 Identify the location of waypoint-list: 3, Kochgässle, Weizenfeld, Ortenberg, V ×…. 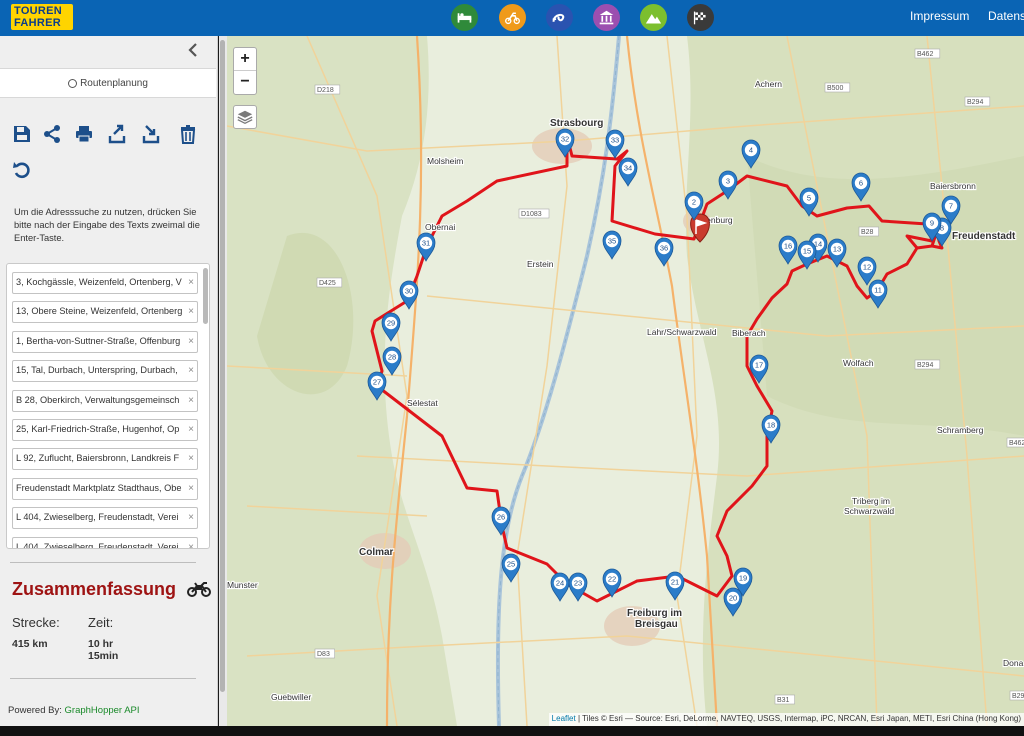
(108, 406).